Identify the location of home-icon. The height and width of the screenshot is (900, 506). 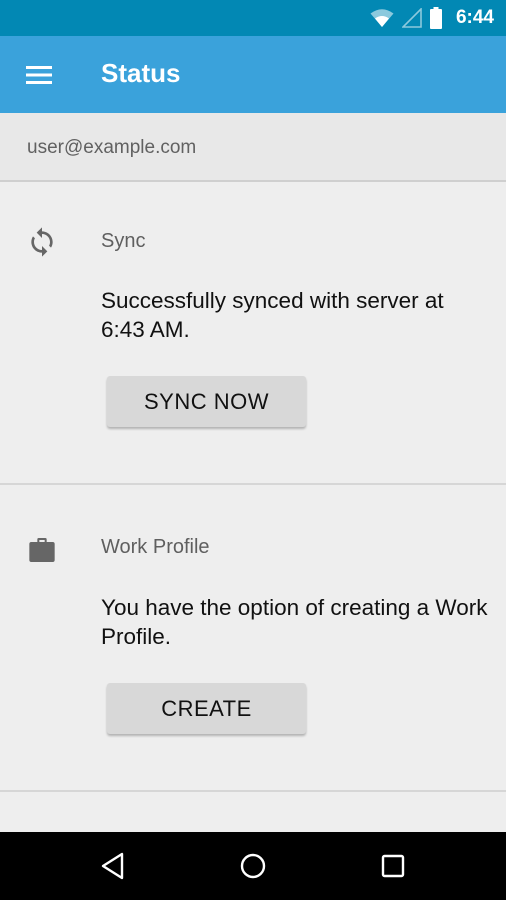
(253, 866).